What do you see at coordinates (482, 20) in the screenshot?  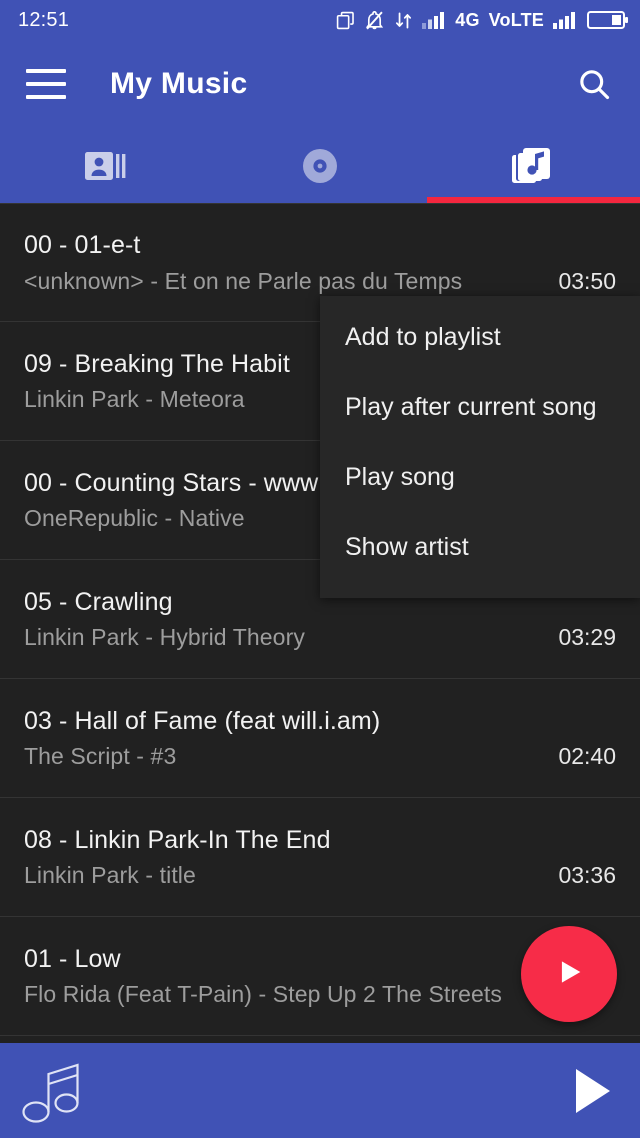 I see `status-bar-icons: 4G VoLTE` at bounding box center [482, 20].